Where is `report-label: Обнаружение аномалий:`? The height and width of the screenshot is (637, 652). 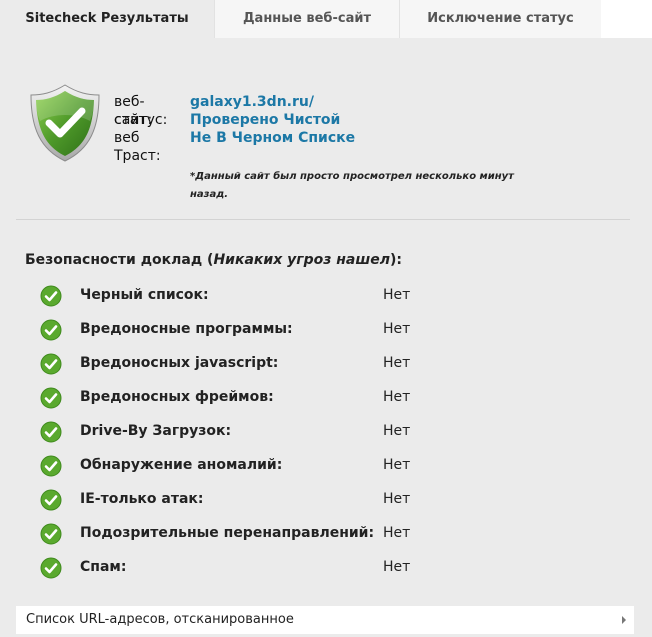 report-label: Обнаружение аномалий: is located at coordinates (181, 465).